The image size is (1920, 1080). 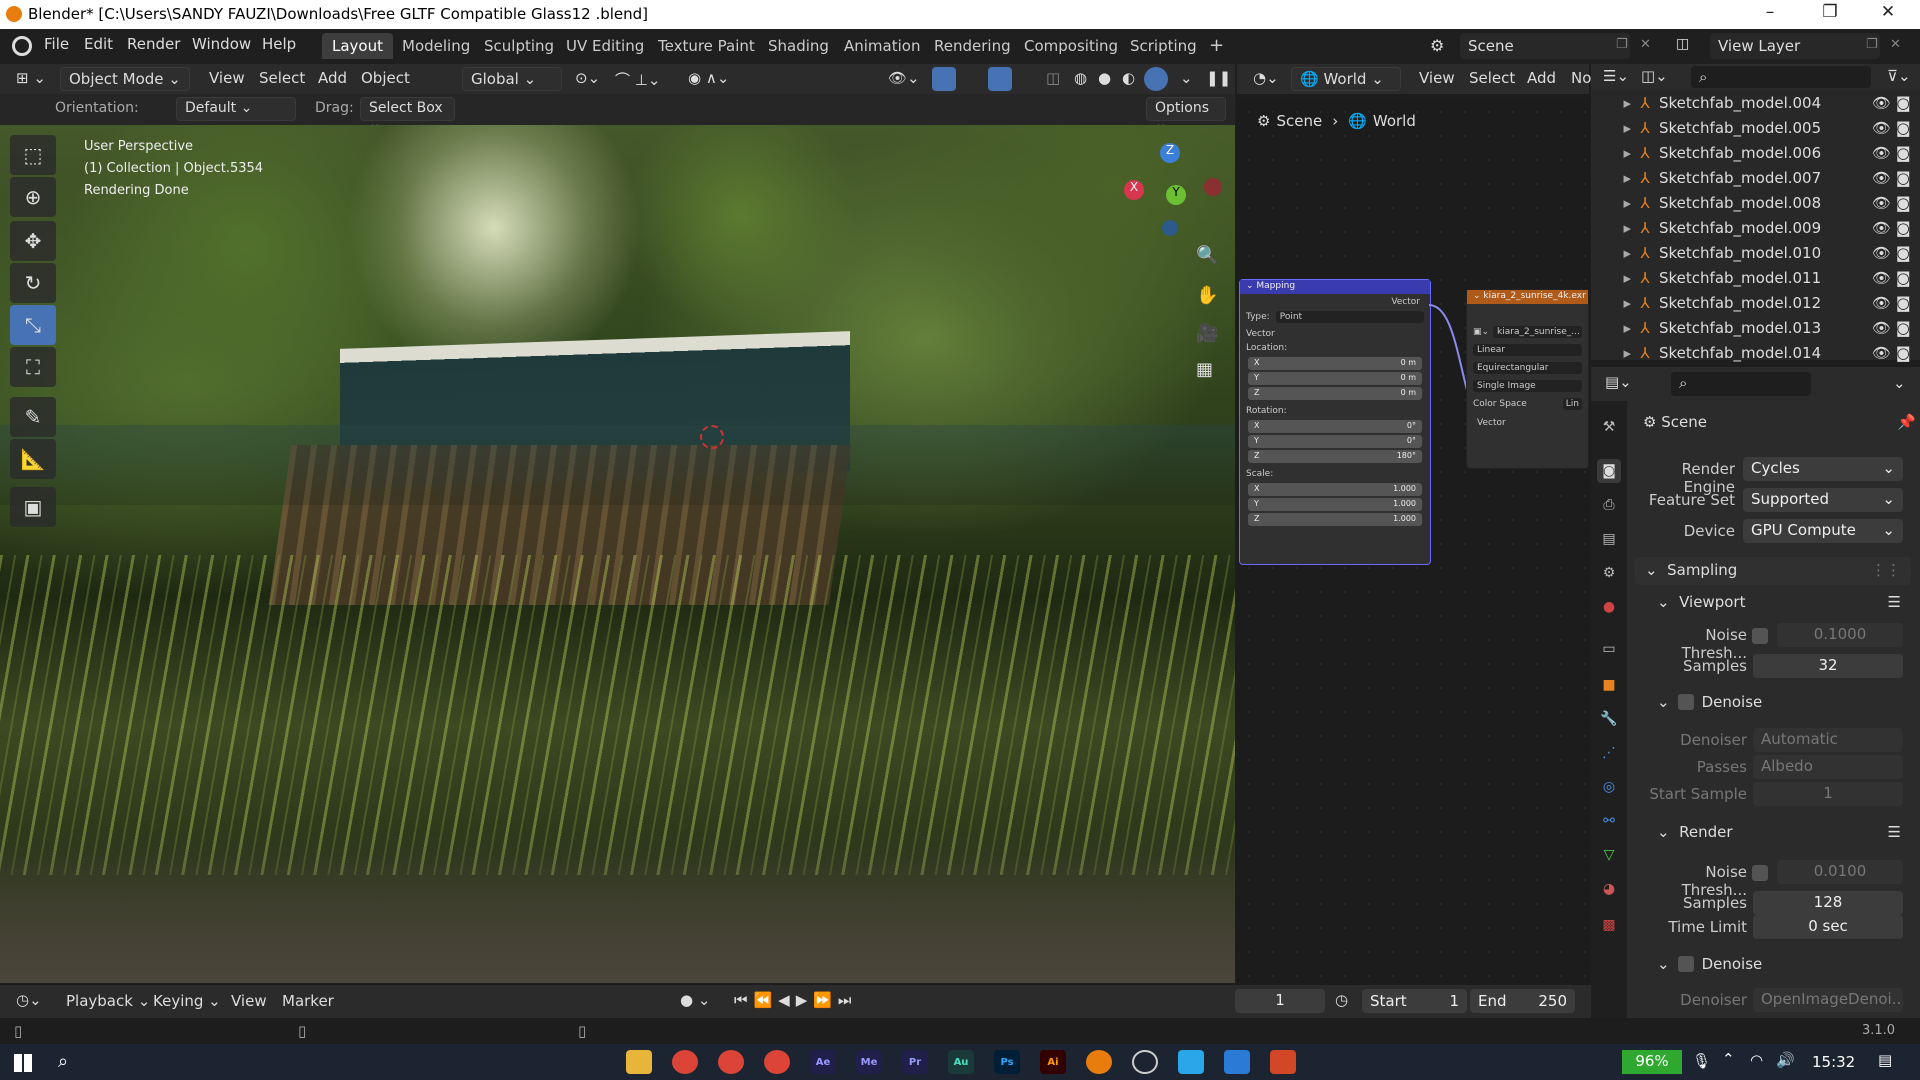 What do you see at coordinates (637, 79) in the screenshot?
I see `snap-icon: ⌒ ⊥⌄` at bounding box center [637, 79].